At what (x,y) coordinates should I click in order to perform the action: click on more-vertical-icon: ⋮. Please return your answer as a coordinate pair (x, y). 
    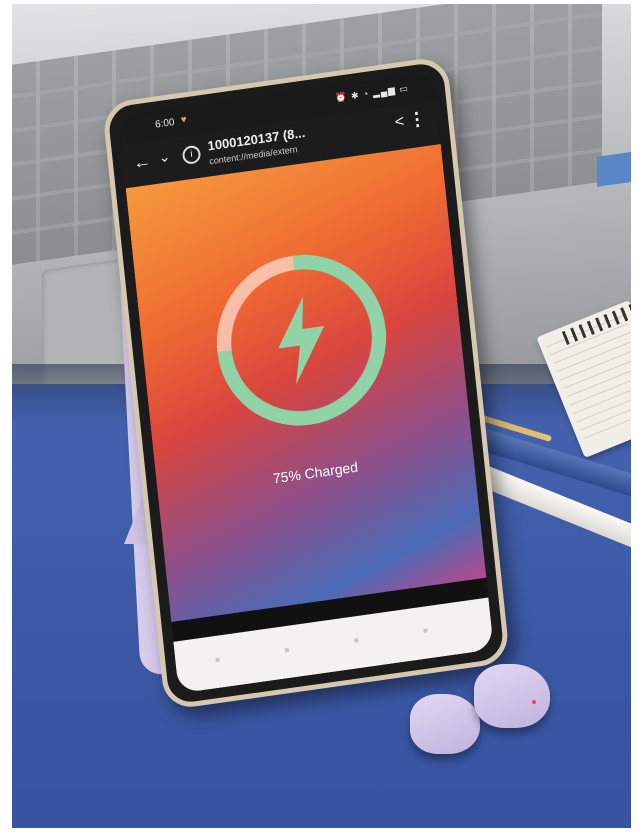
    Looking at the image, I should click on (417, 119).